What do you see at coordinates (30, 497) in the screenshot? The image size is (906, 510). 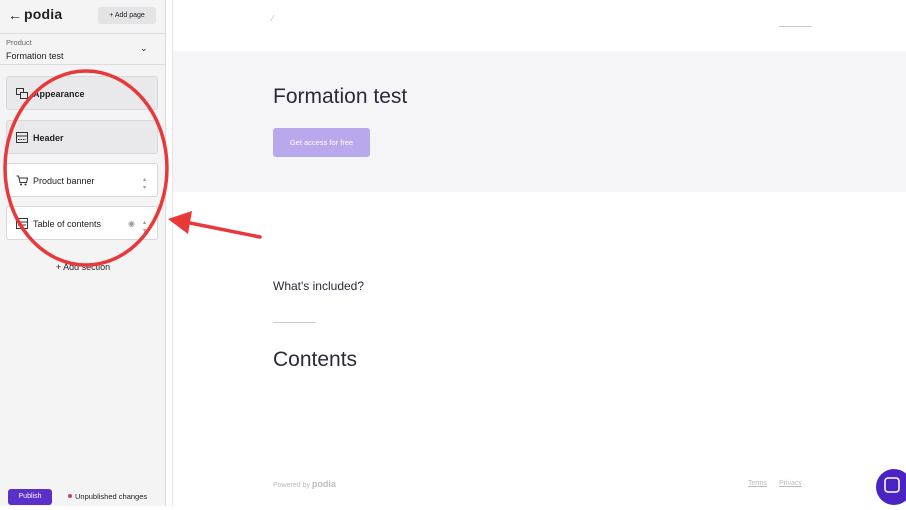 I see `publish-button: Publish` at bounding box center [30, 497].